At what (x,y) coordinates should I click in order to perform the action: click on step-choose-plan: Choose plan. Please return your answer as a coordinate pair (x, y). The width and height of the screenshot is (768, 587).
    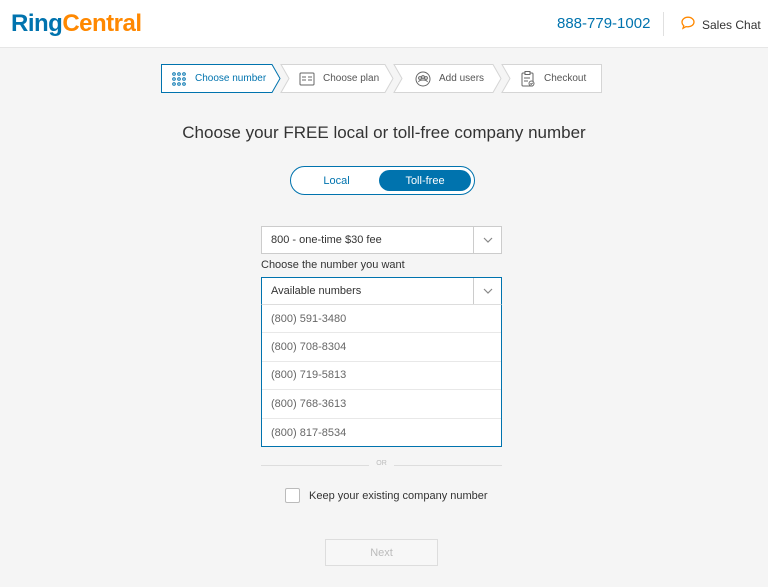
    Looking at the image, I should click on (339, 78).